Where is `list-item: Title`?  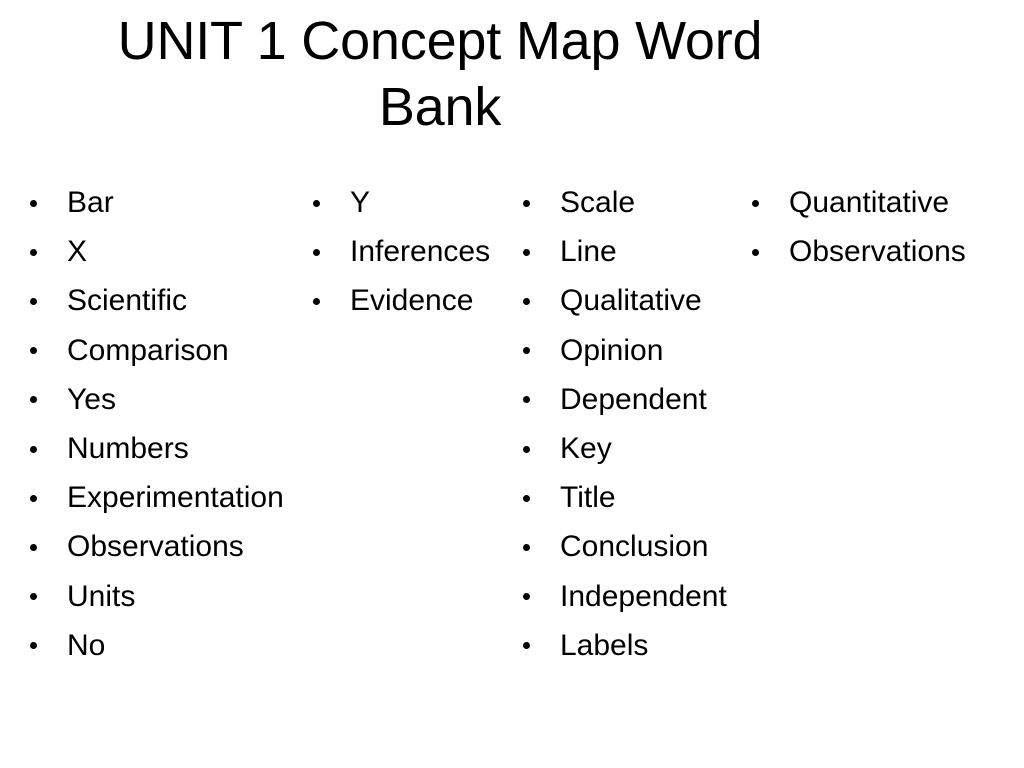 list-item: Title is located at coordinates (630, 497).